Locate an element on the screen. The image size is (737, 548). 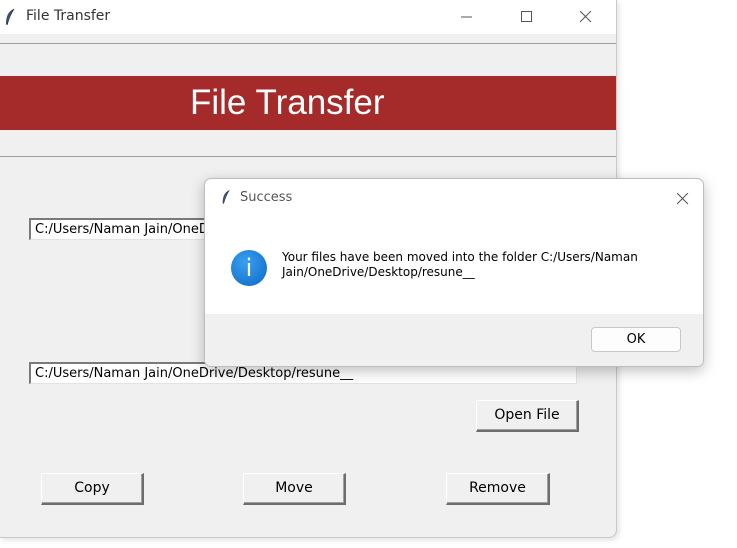
dialog-close-button is located at coordinates (683, 199).